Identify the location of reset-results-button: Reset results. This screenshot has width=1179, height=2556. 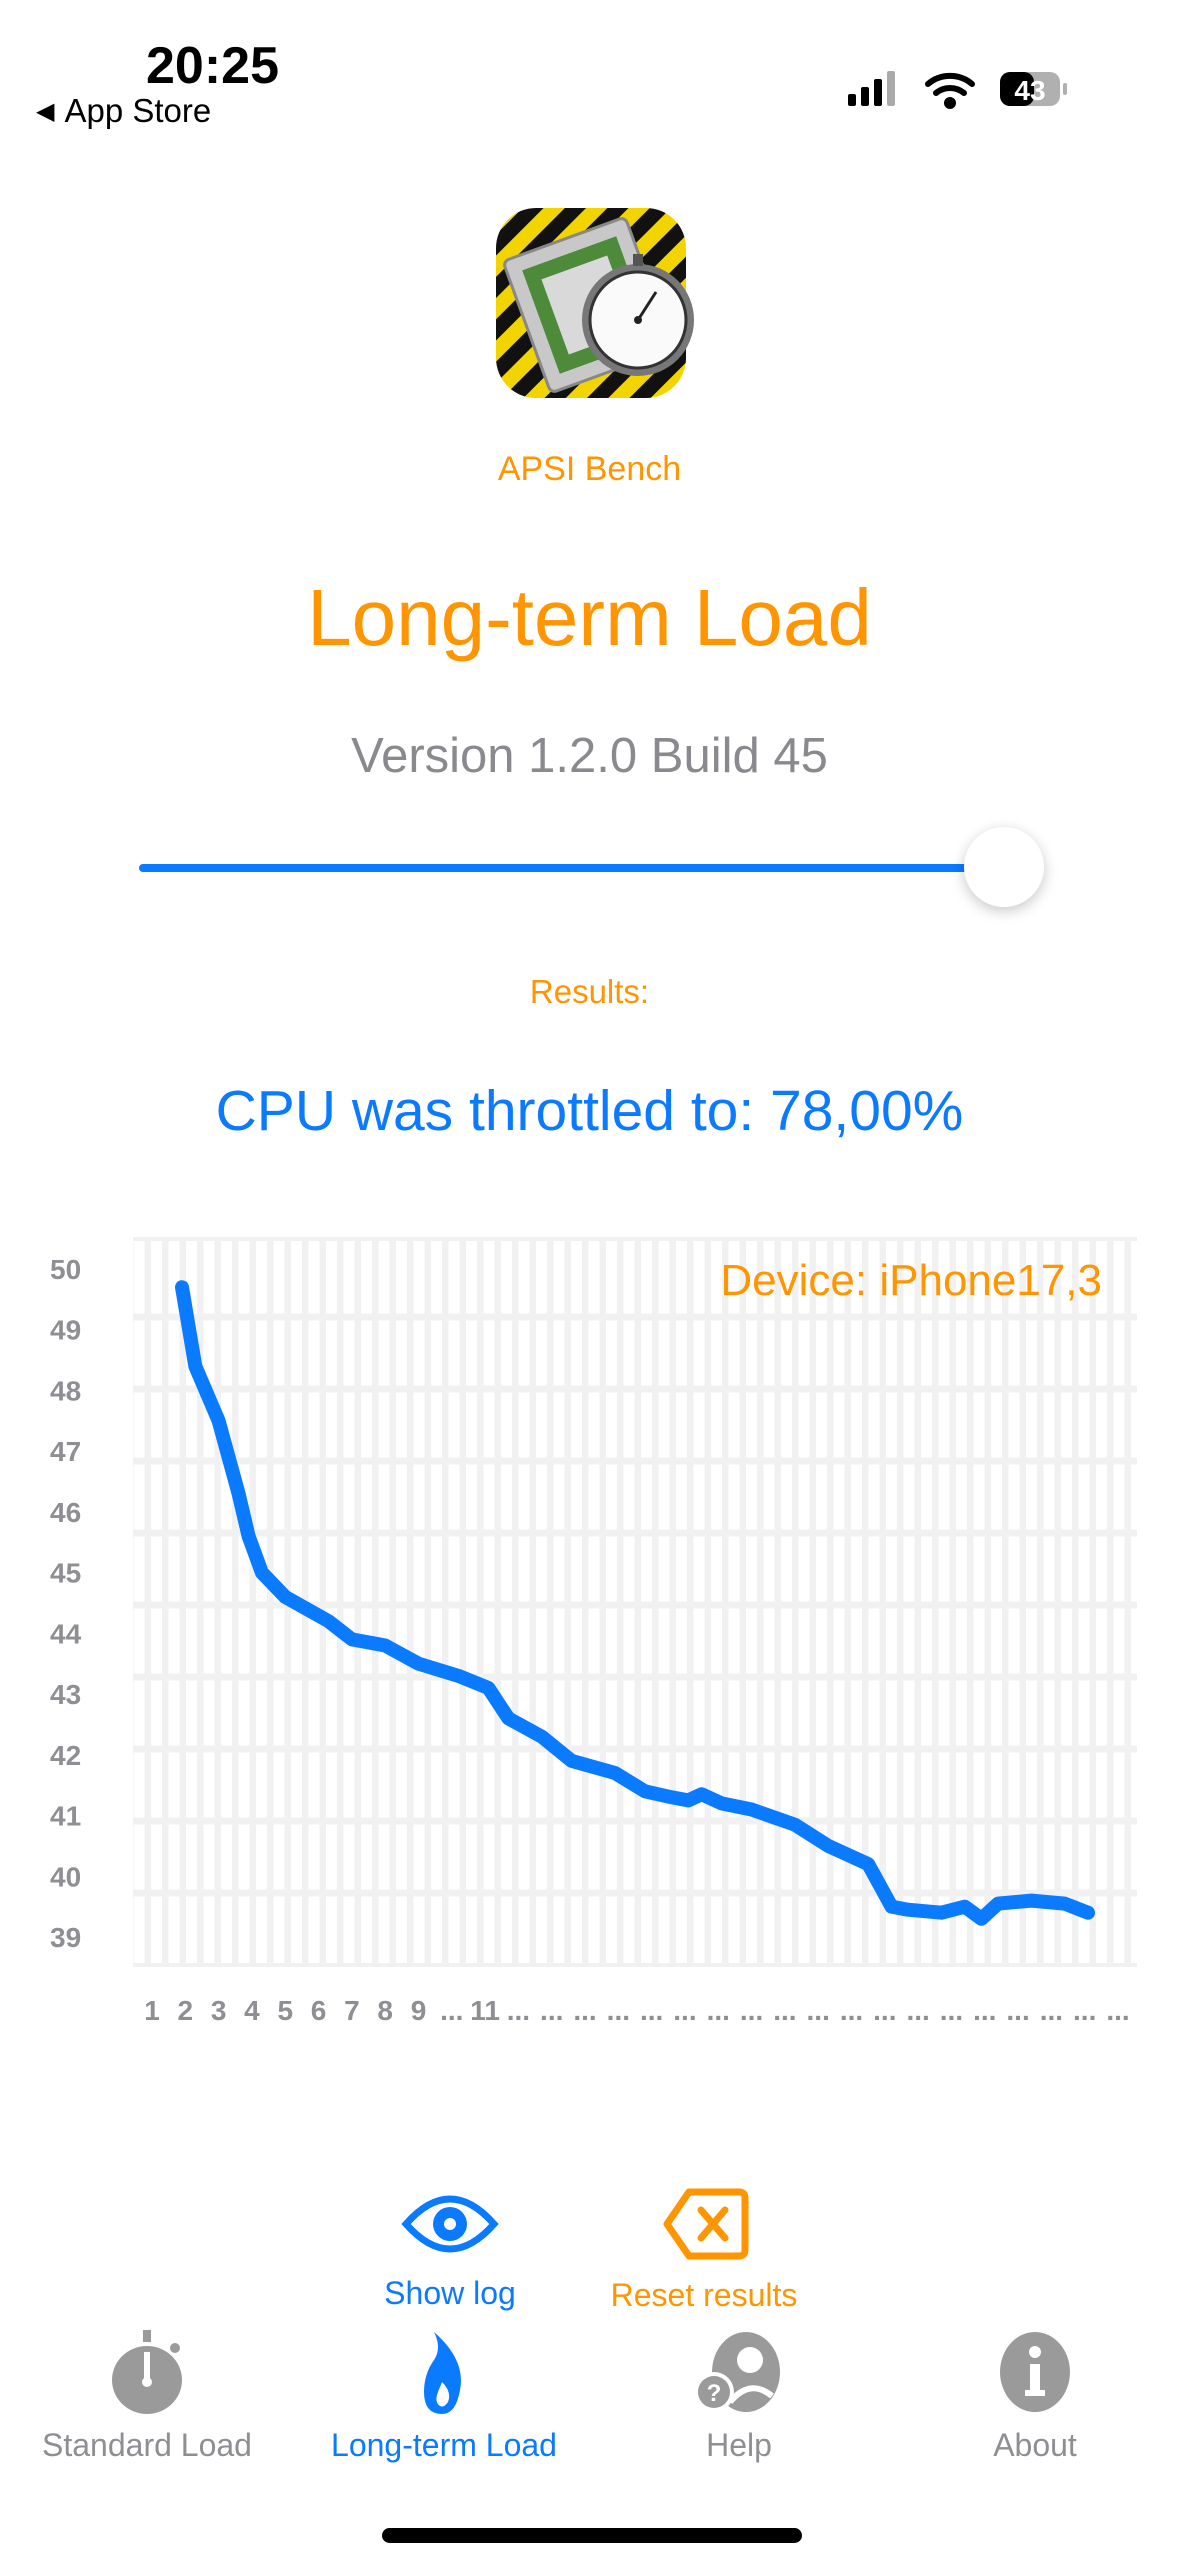
(704, 2250).